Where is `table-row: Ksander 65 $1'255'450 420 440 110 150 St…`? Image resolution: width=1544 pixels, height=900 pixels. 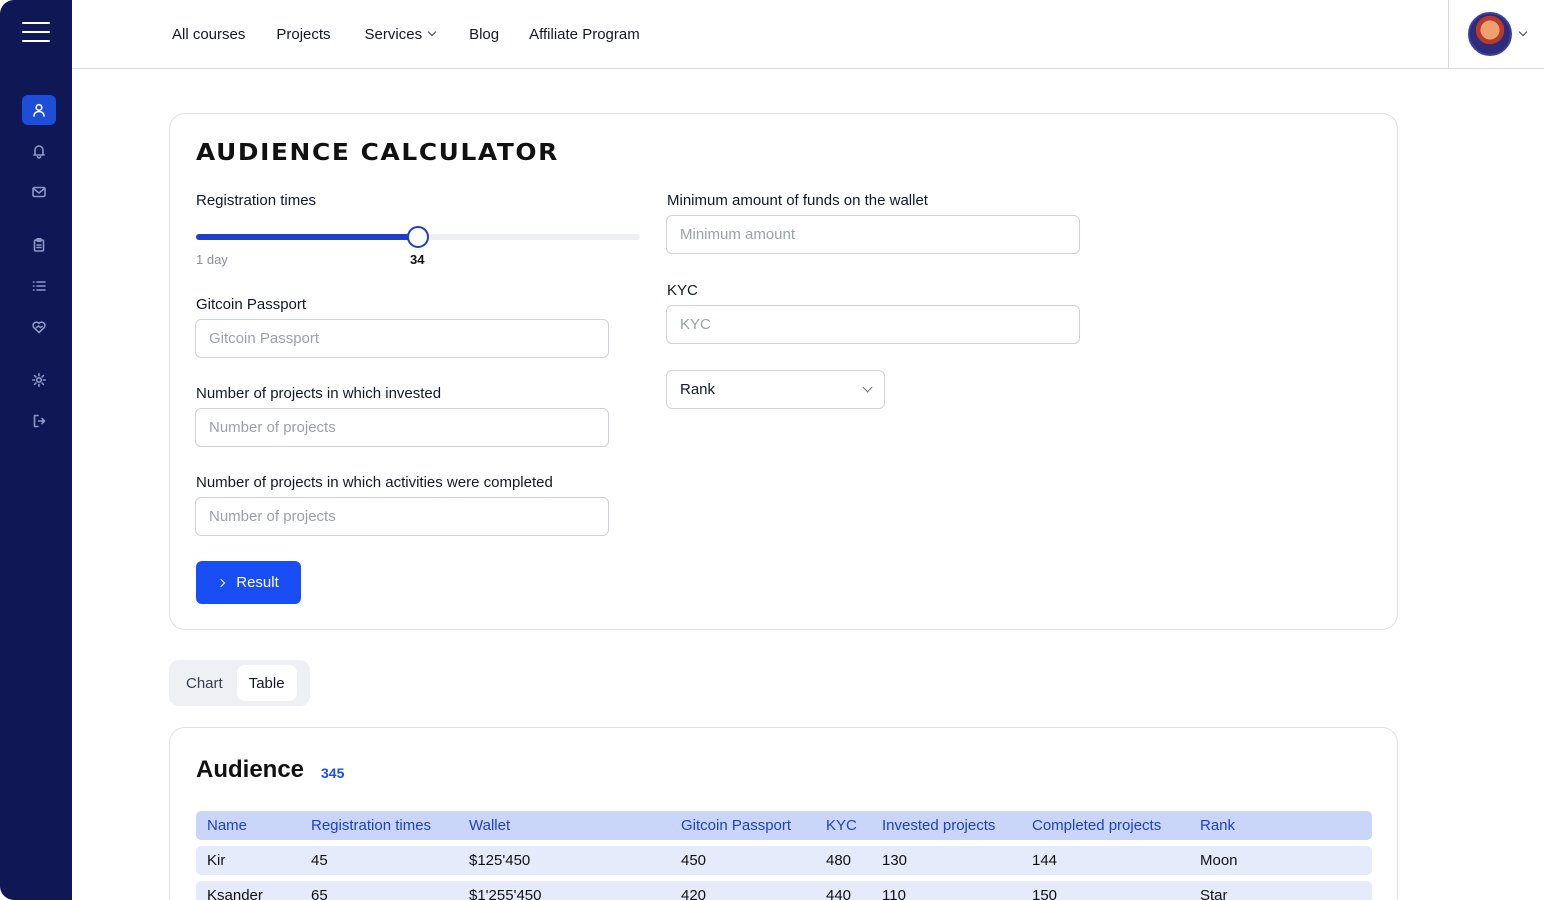
table-row: Ksander 65 $1'255'450 420 440 110 150 St… is located at coordinates (784, 890).